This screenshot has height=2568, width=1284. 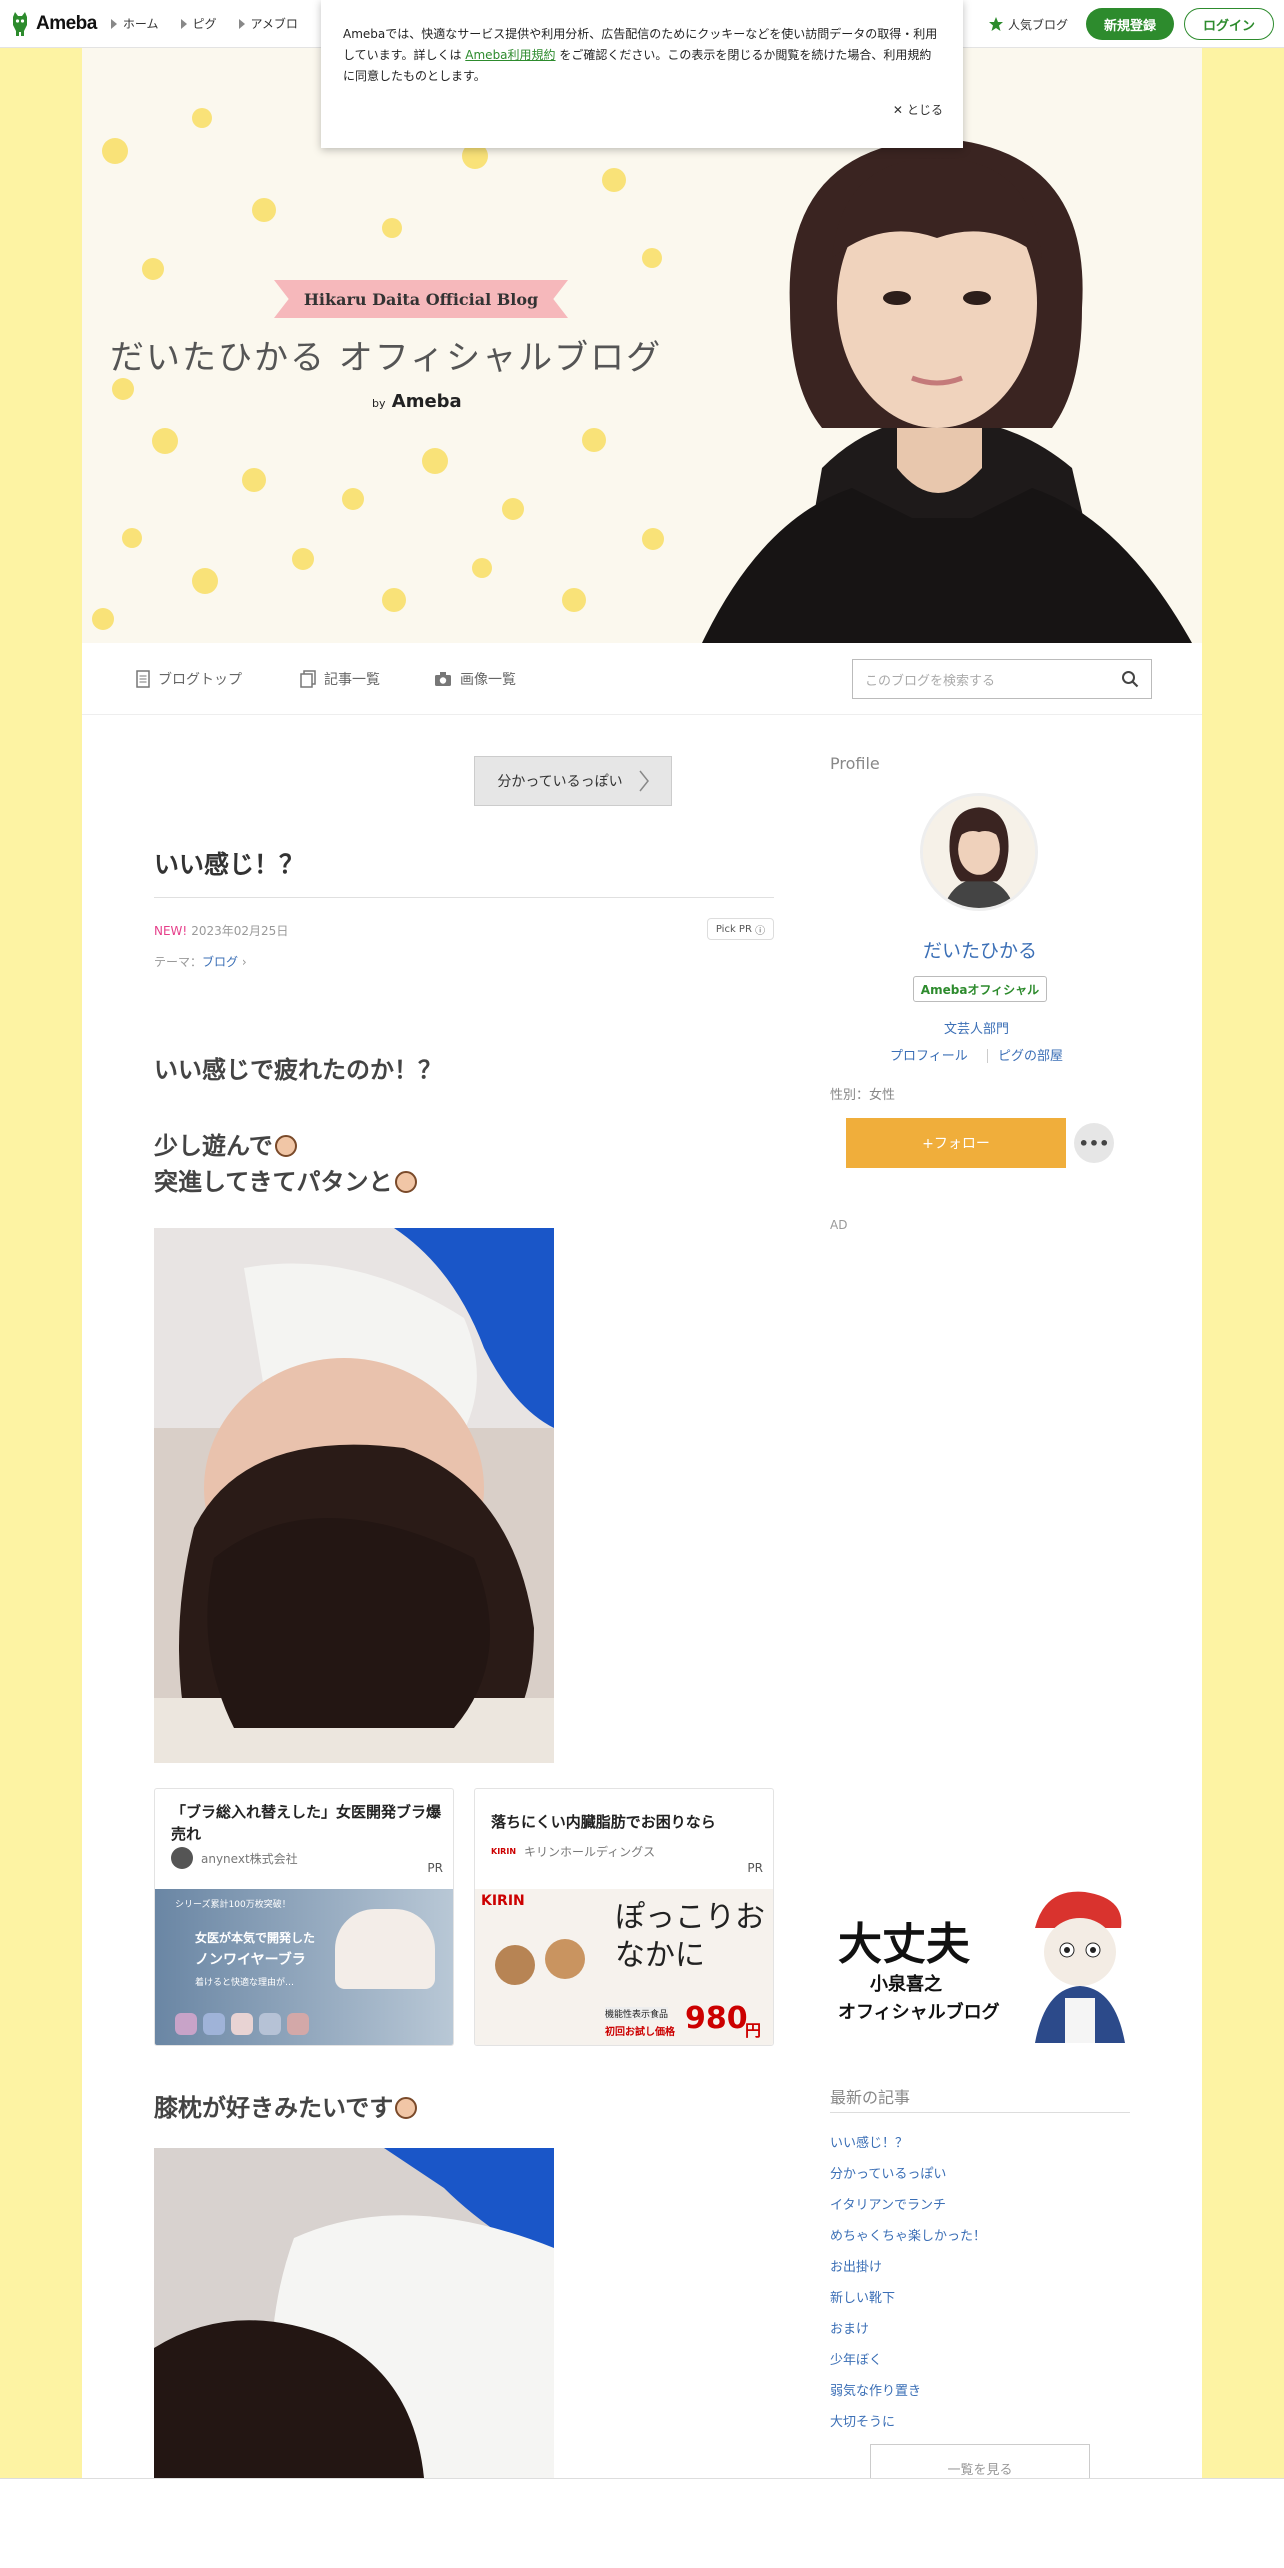 What do you see at coordinates (644, 781) in the screenshot?
I see `chevron-right-icon` at bounding box center [644, 781].